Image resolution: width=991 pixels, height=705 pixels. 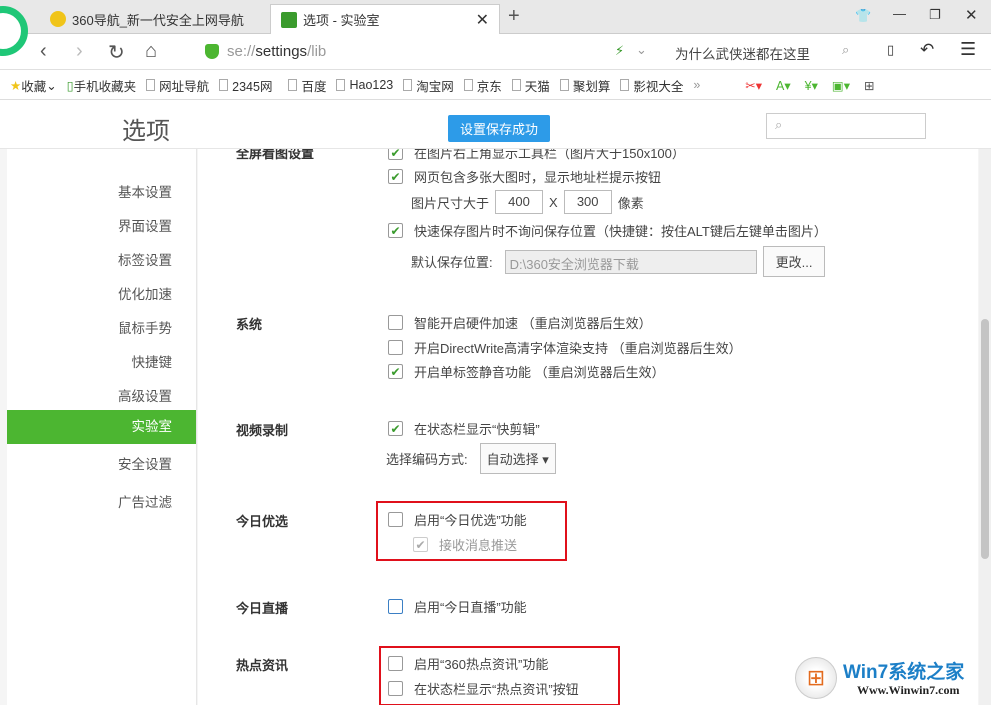 What do you see at coordinates (478, 545) in the screenshot?
I see `option-label: 接收消息推送` at bounding box center [478, 545].